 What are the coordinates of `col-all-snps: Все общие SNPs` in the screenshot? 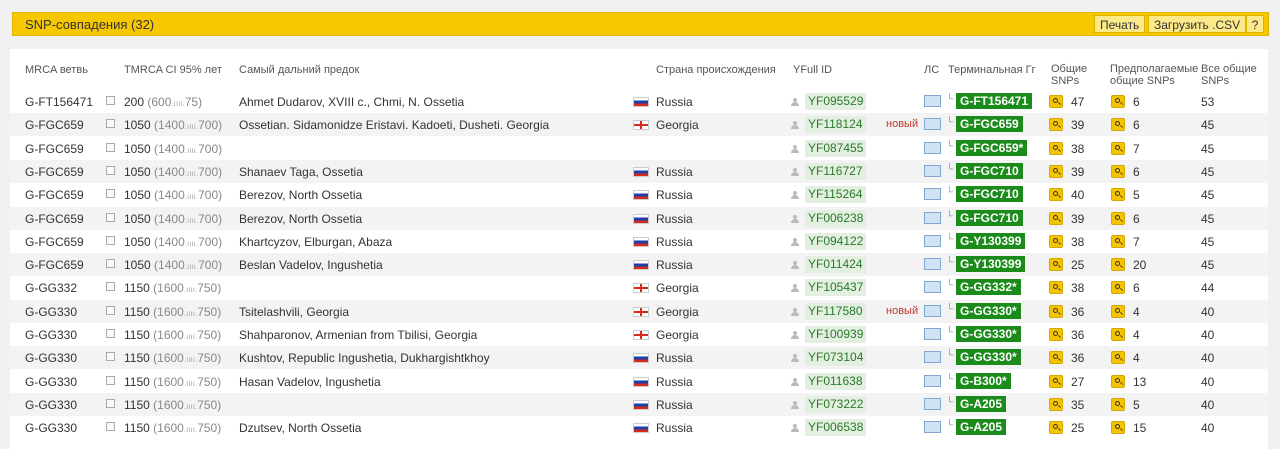 It's located at (1229, 75).